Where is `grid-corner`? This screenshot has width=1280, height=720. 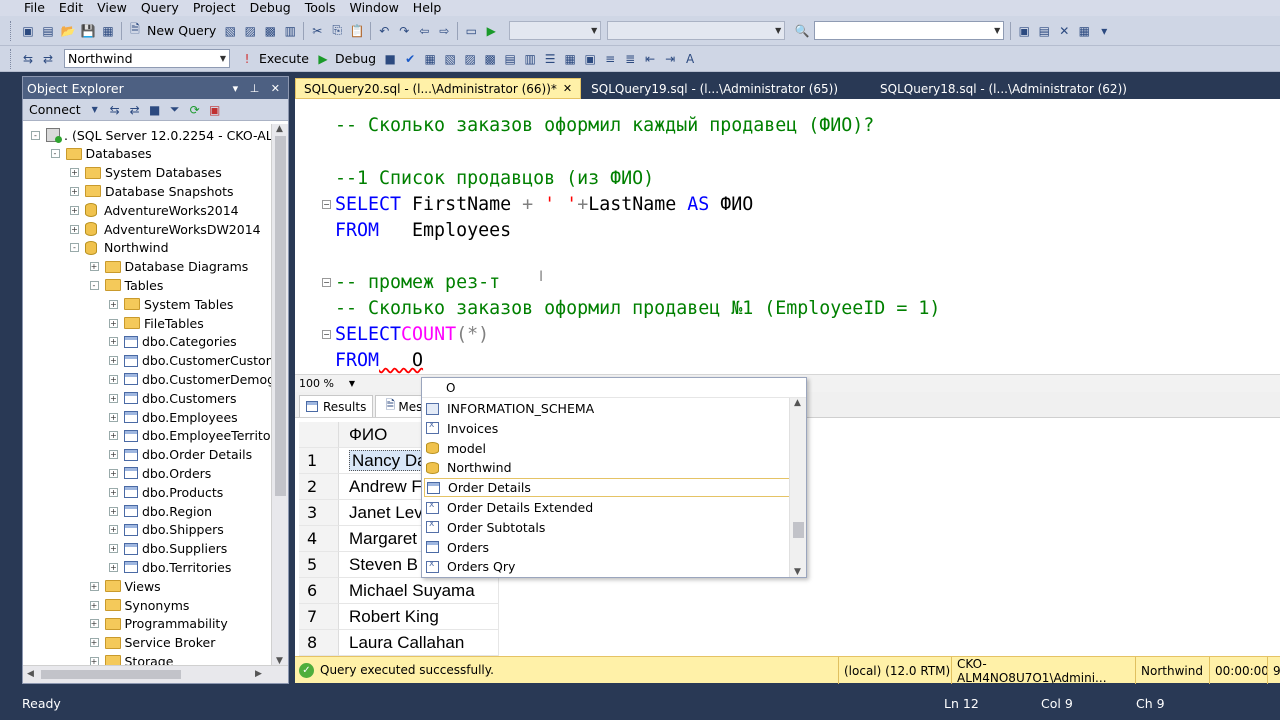
grid-corner is located at coordinates (319, 435).